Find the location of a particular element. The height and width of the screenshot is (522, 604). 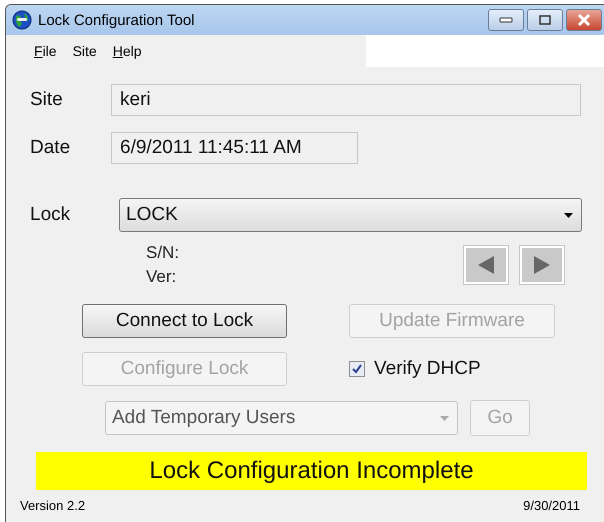

minimize-button is located at coordinates (506, 20).